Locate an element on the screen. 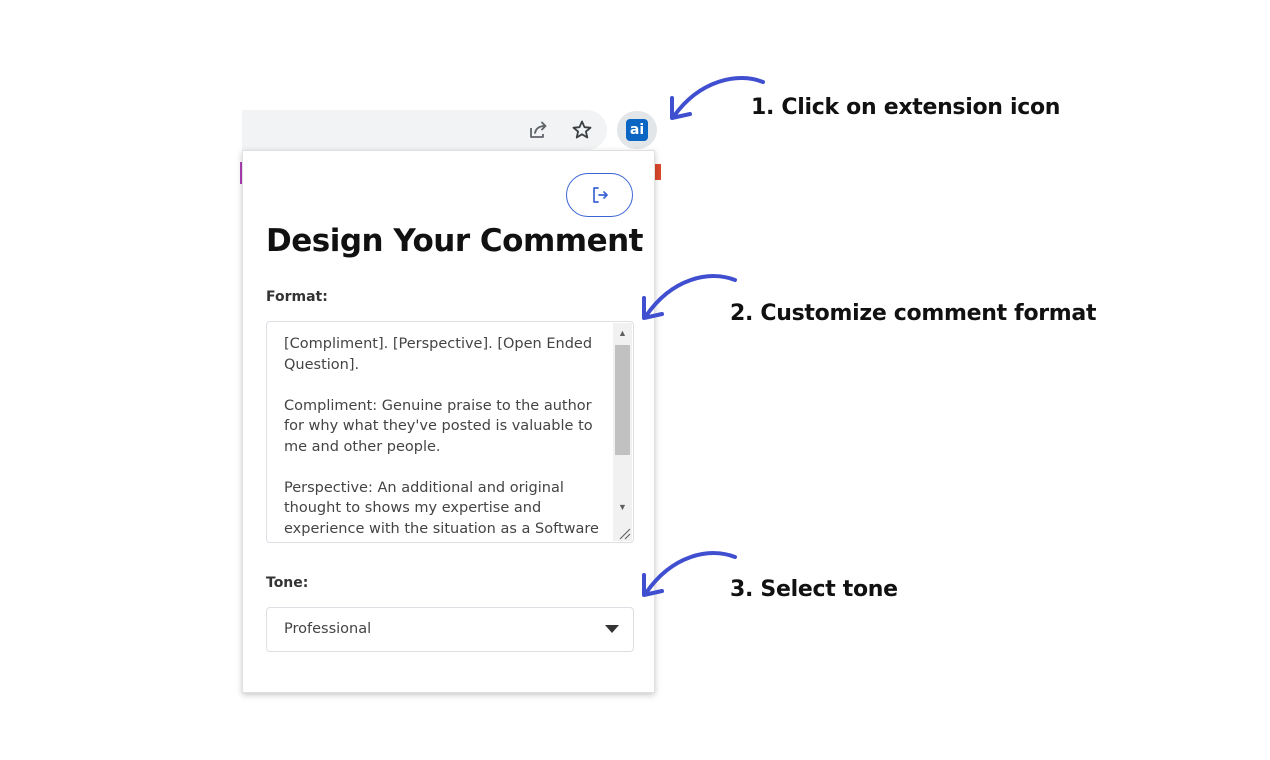  extension-icon: ai is located at coordinates (637, 130).